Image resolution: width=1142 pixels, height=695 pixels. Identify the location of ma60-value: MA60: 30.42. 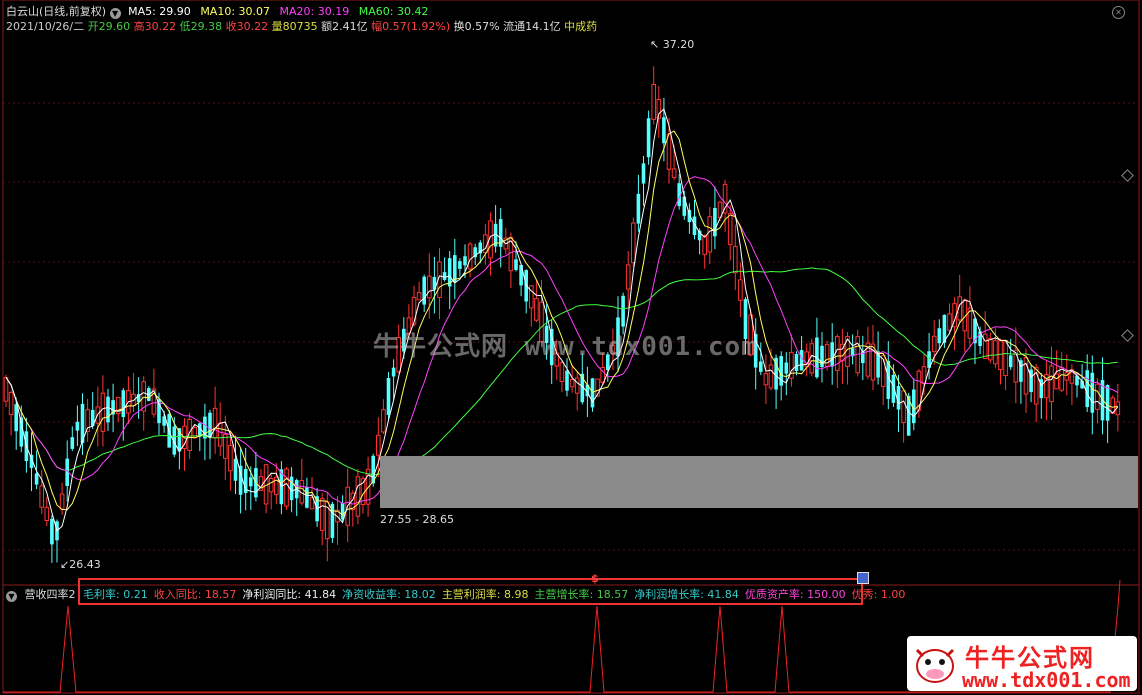
(393, 11).